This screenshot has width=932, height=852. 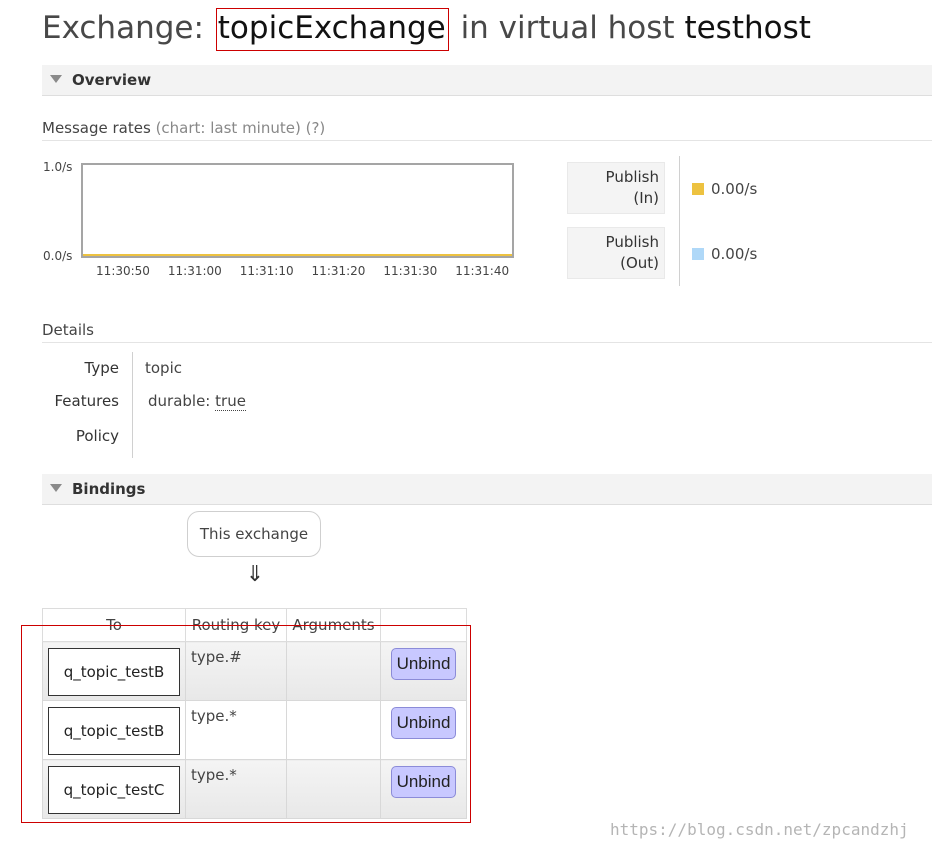 What do you see at coordinates (339, 271) in the screenshot?
I see `x-tick-label: 11:31:20` at bounding box center [339, 271].